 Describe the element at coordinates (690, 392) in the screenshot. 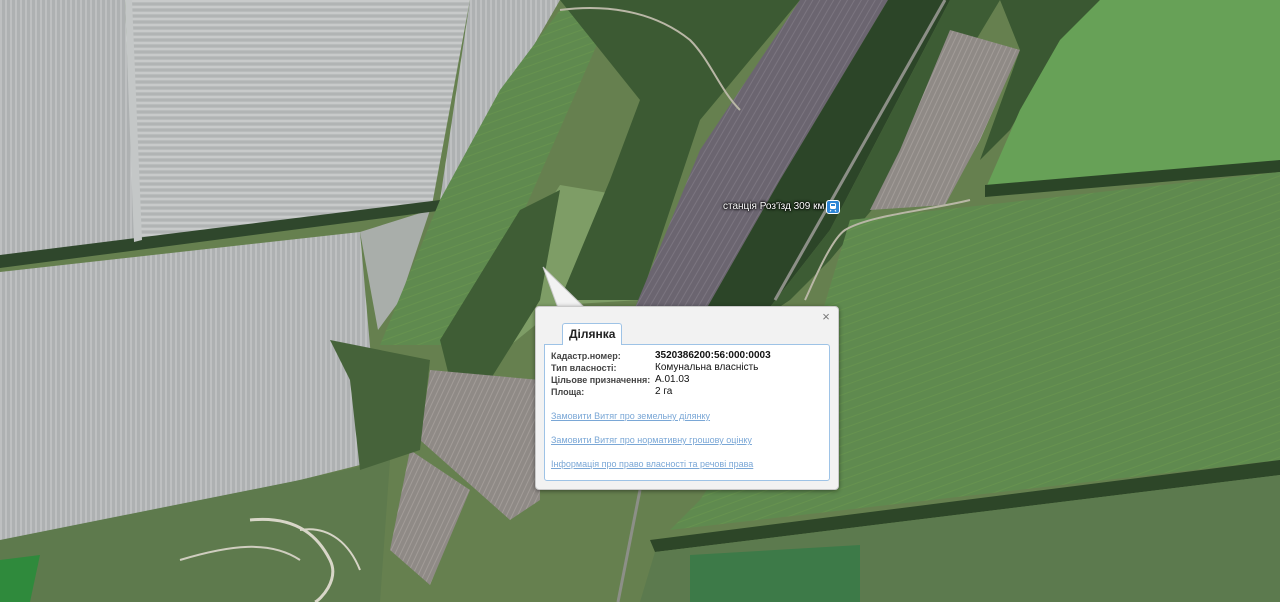

I see `field-area: Площа: 2 га` at that location.